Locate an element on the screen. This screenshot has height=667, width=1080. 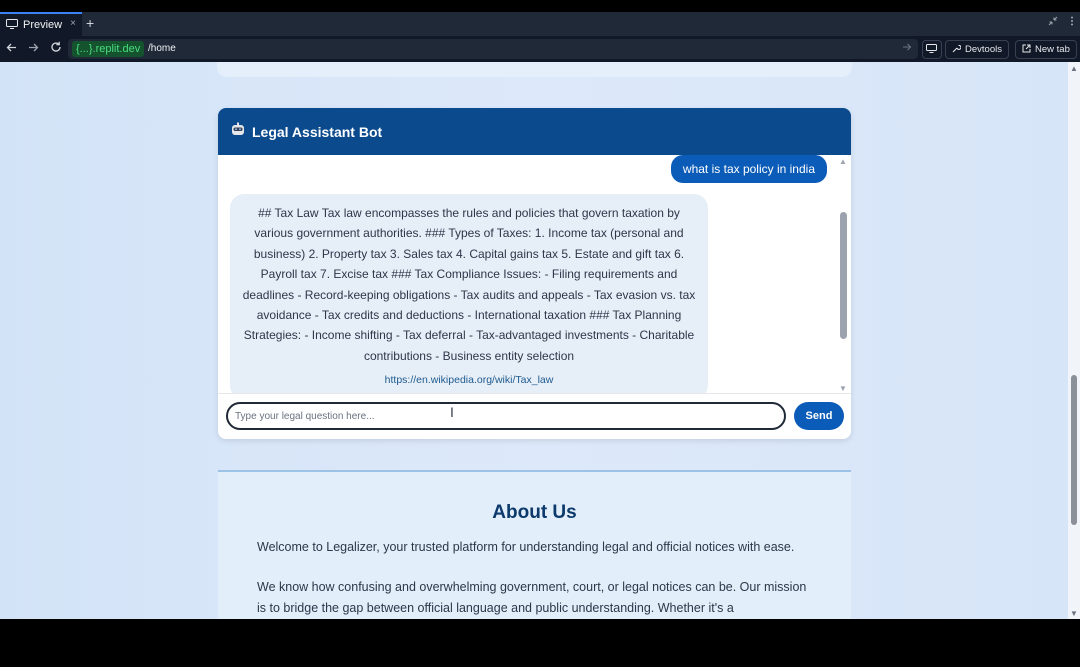
devtools-button: Devtools is located at coordinates (977, 49).